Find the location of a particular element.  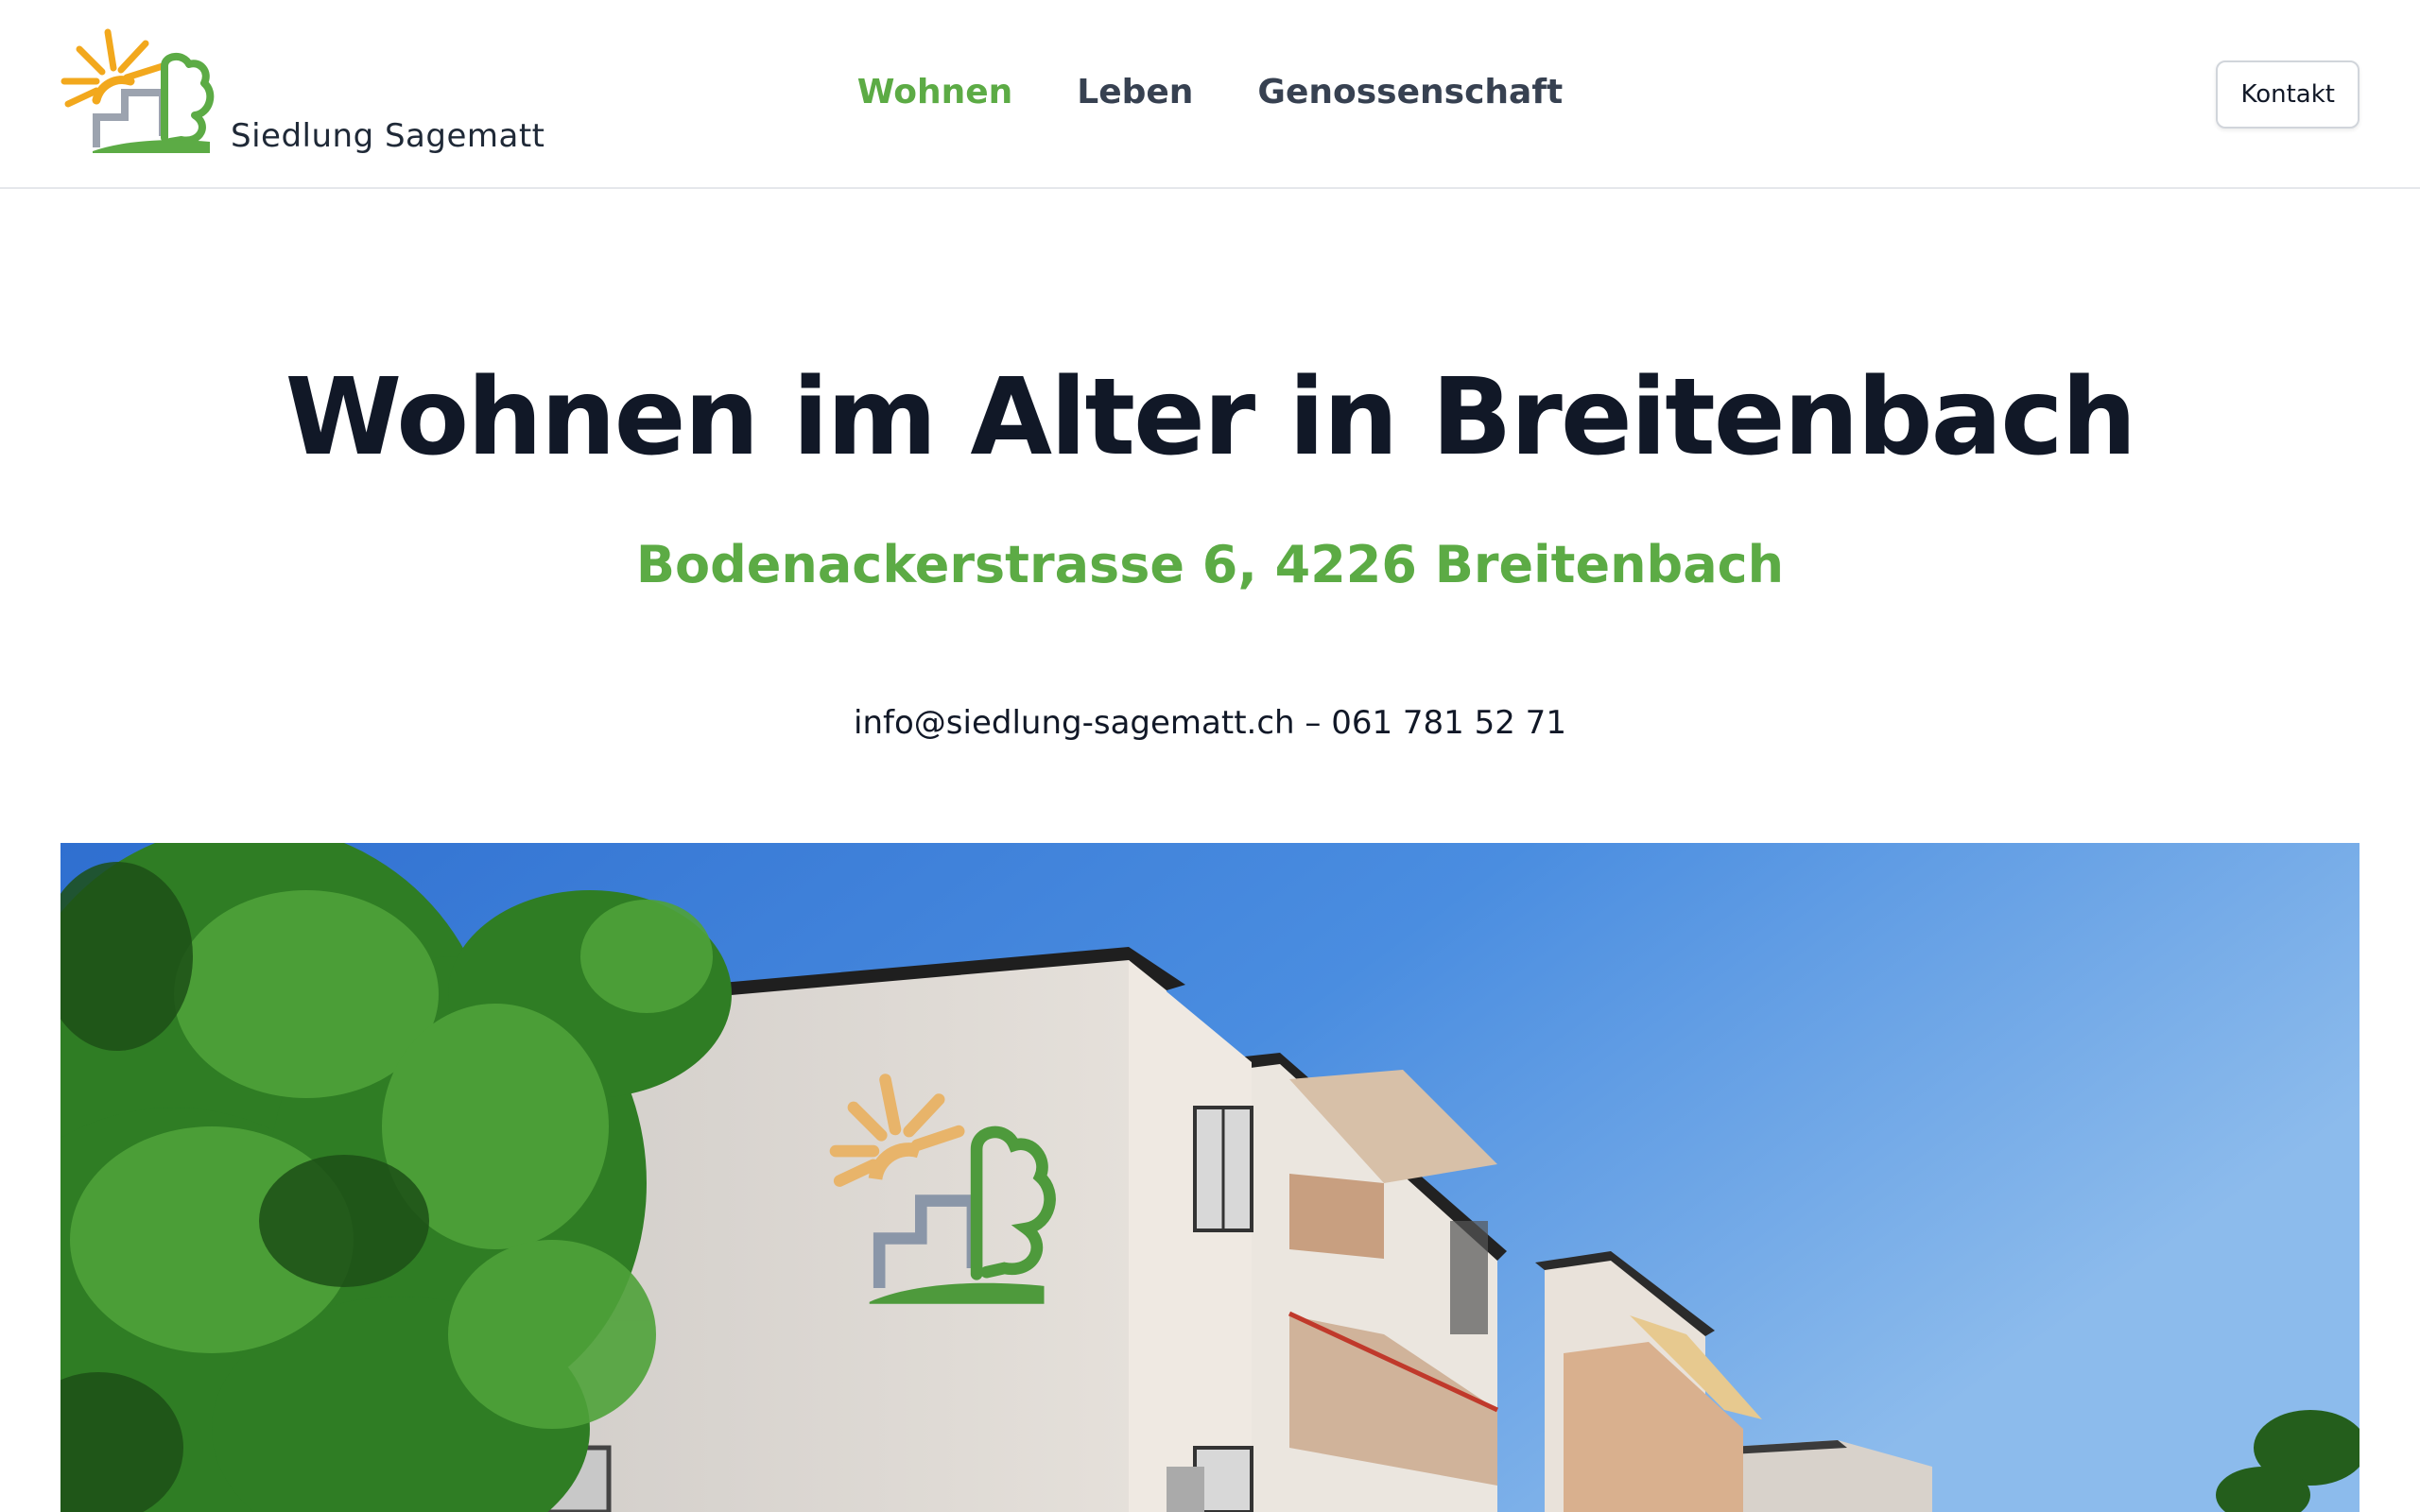

nav-item-wohnen: Wohnen is located at coordinates (935, 92).